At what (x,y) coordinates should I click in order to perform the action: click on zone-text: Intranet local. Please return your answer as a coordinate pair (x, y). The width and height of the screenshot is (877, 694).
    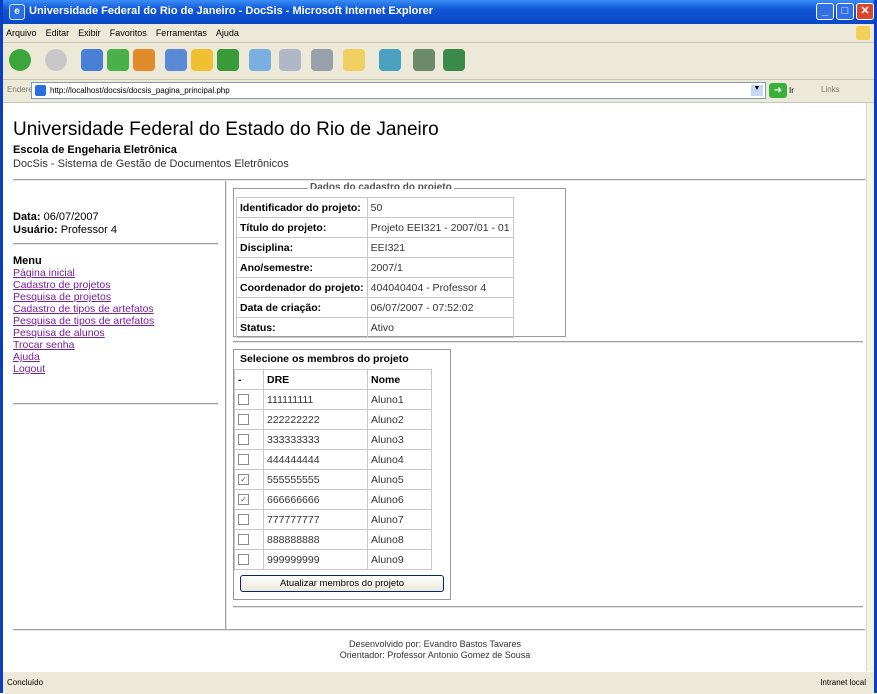
    Looking at the image, I should click on (843, 682).